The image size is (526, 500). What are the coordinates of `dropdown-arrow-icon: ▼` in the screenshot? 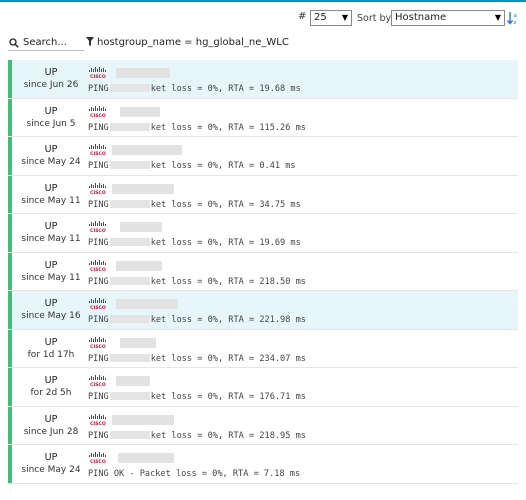 It's located at (497, 17).